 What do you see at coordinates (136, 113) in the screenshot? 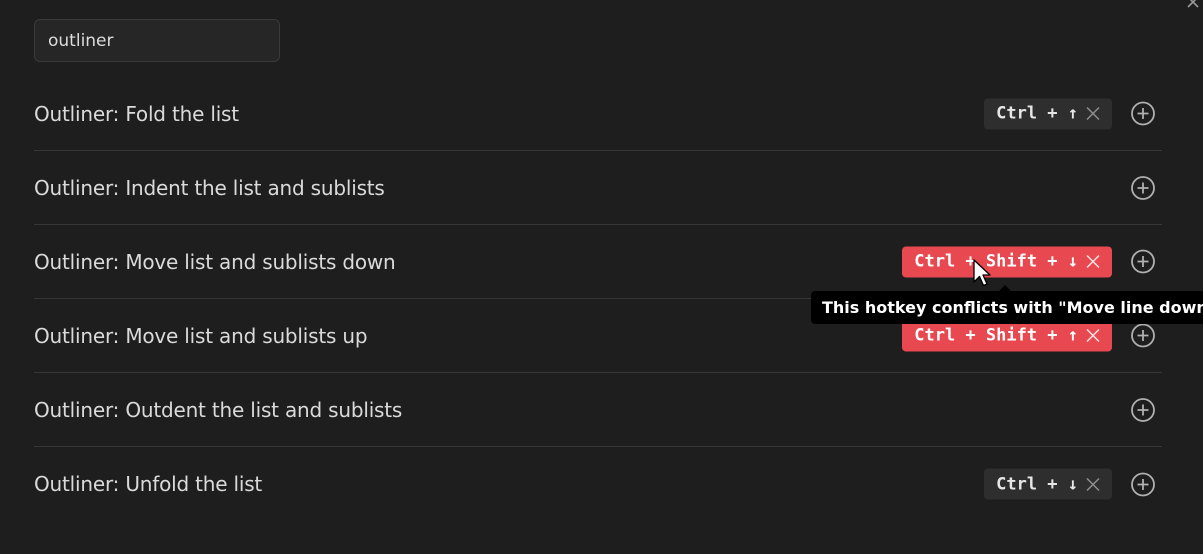
I see `command-label: Outliner: Fold the list` at bounding box center [136, 113].